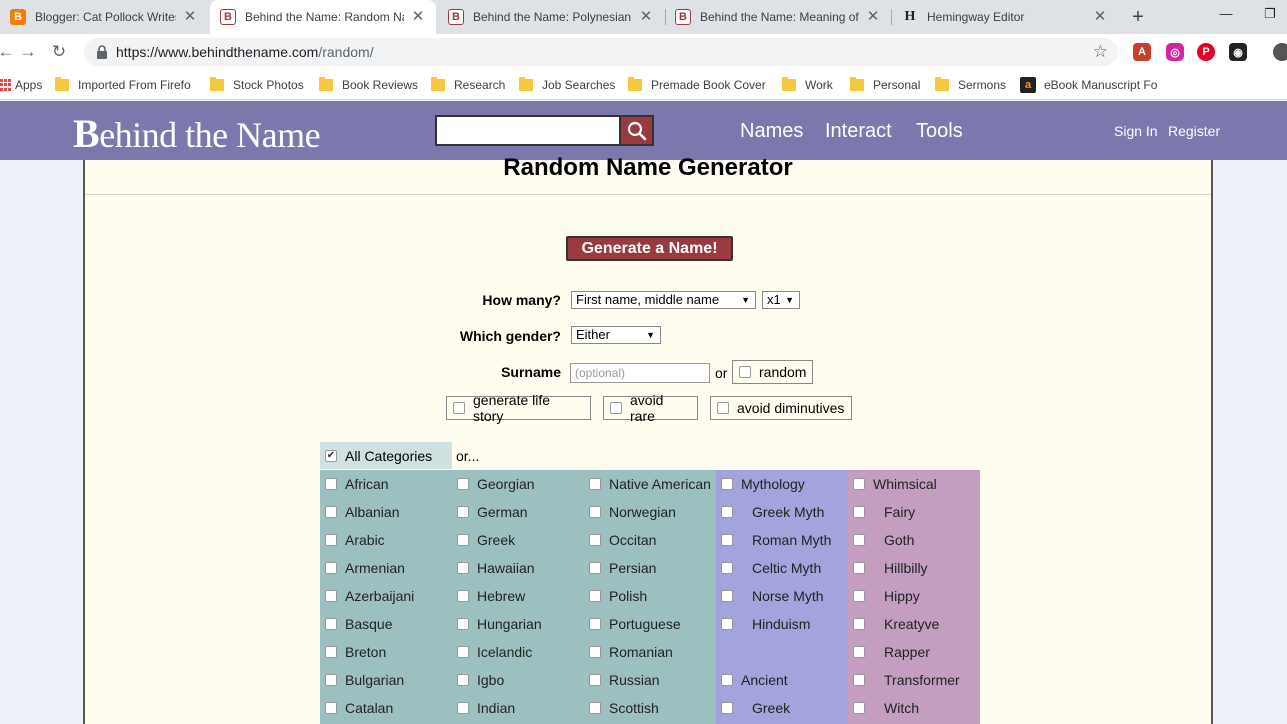  I want to click on category-option: Catalan, so click(359, 708).